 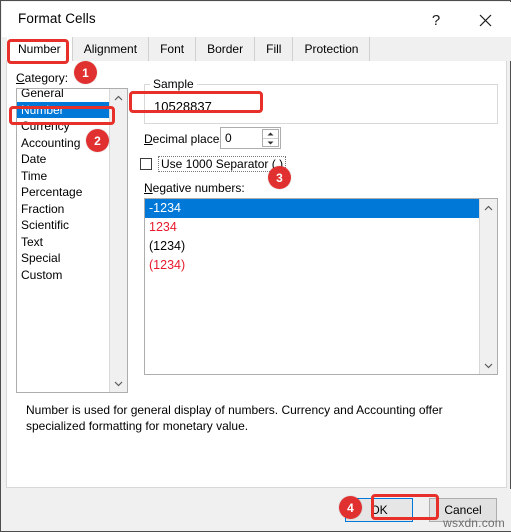 I want to click on negative-numbers-scrollbar, so click(x=488, y=286).